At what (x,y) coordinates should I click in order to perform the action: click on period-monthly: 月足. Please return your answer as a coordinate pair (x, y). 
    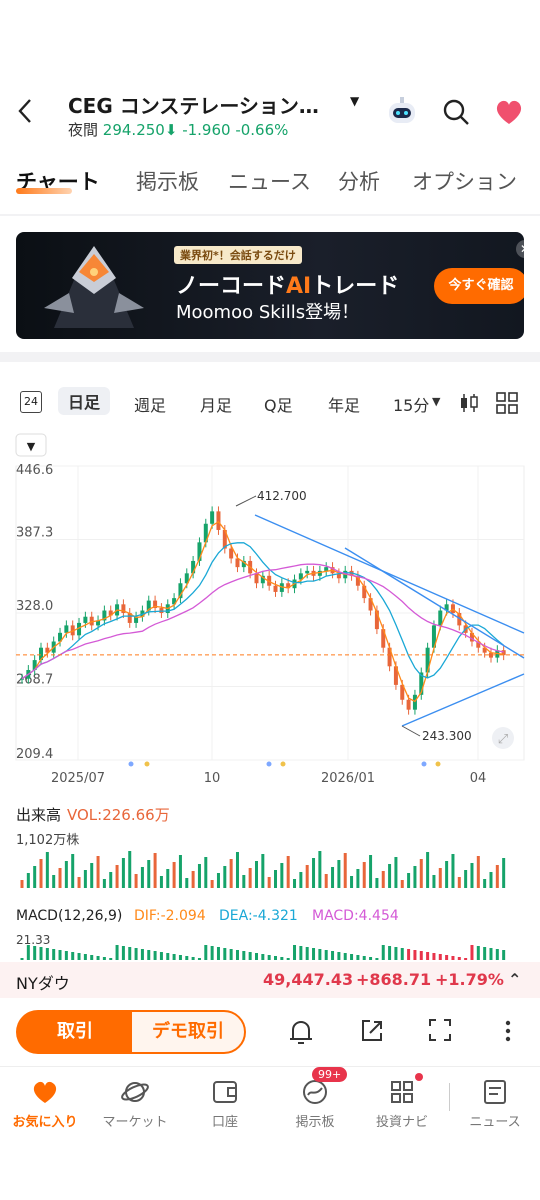
    Looking at the image, I should click on (216, 404).